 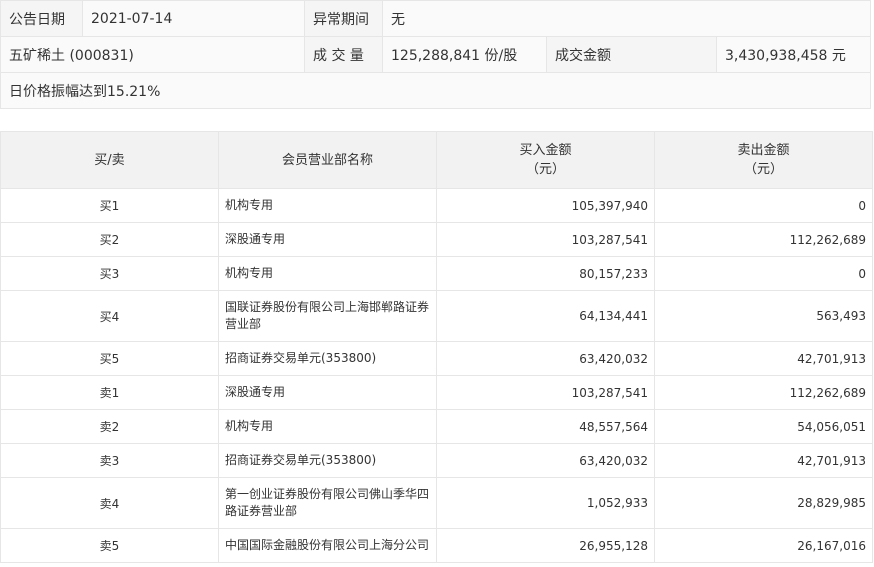 What do you see at coordinates (545, 160) in the screenshot?
I see `header-buy-amount: 买入金额 （元）` at bounding box center [545, 160].